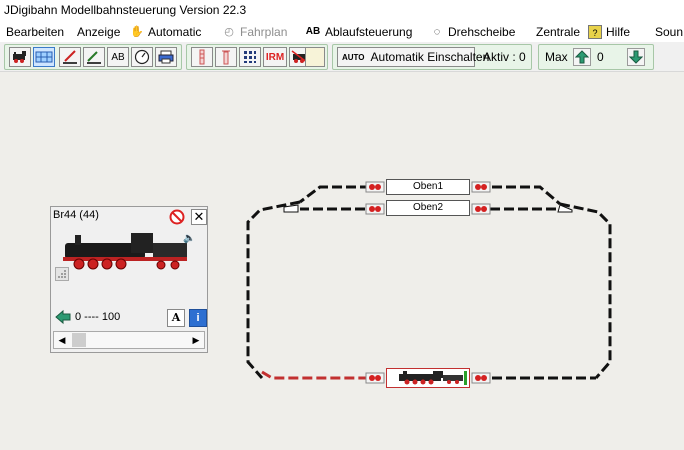  I want to click on horn-icon: 🔈, so click(189, 238).